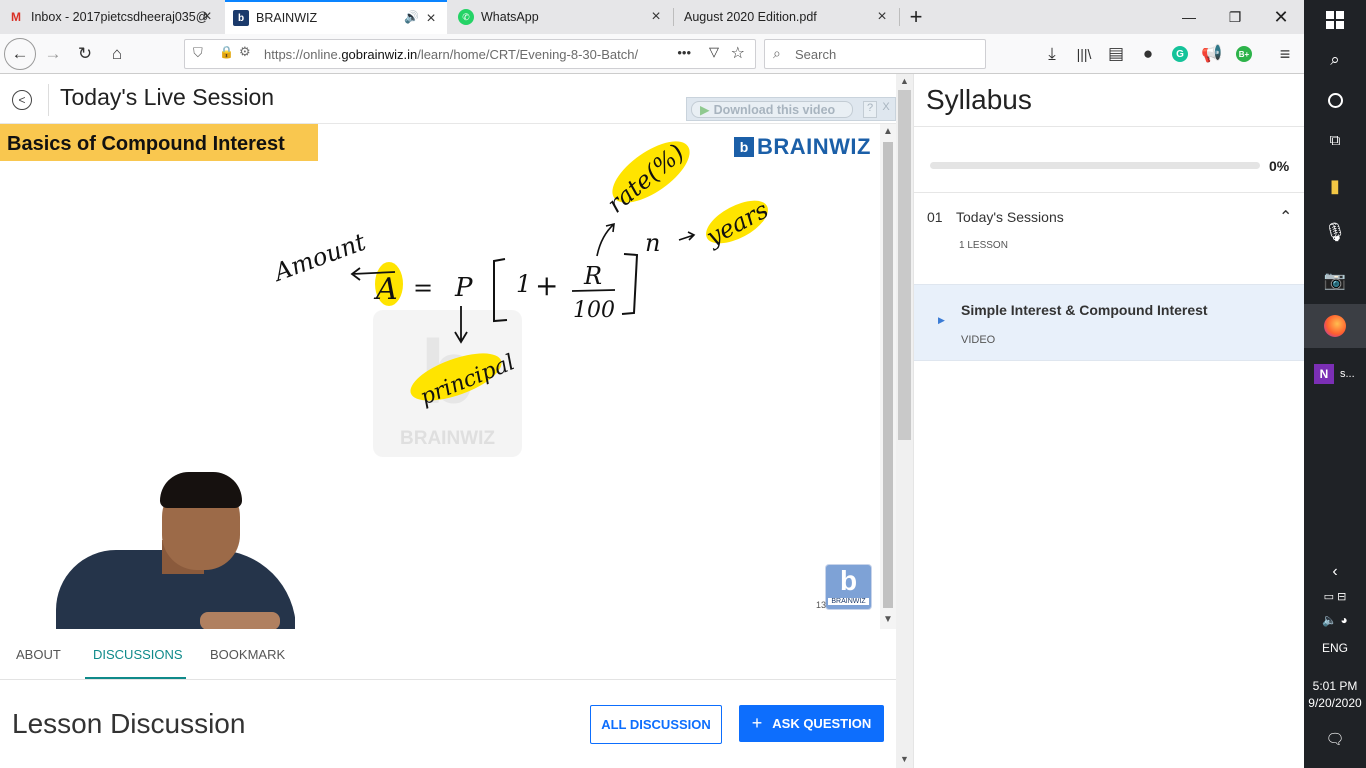 This screenshot has height=768, width=1366. Describe the element at coordinates (821, 605) in the screenshot. I see `corner-number: 13` at that location.